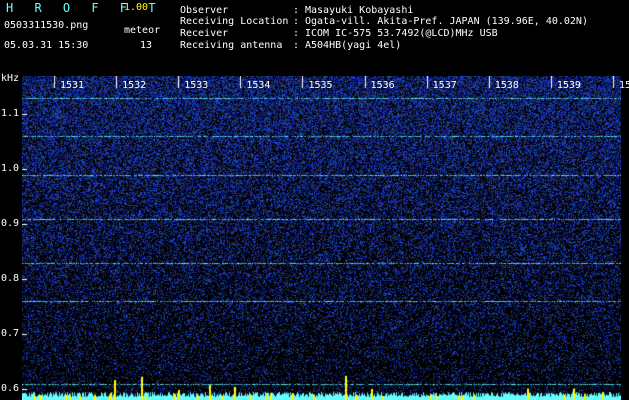 The height and width of the screenshot is (400, 629). What do you see at coordinates (359, 10) in the screenshot?
I see `info-value-observer: Masayuki Kobayashi` at bounding box center [359, 10].